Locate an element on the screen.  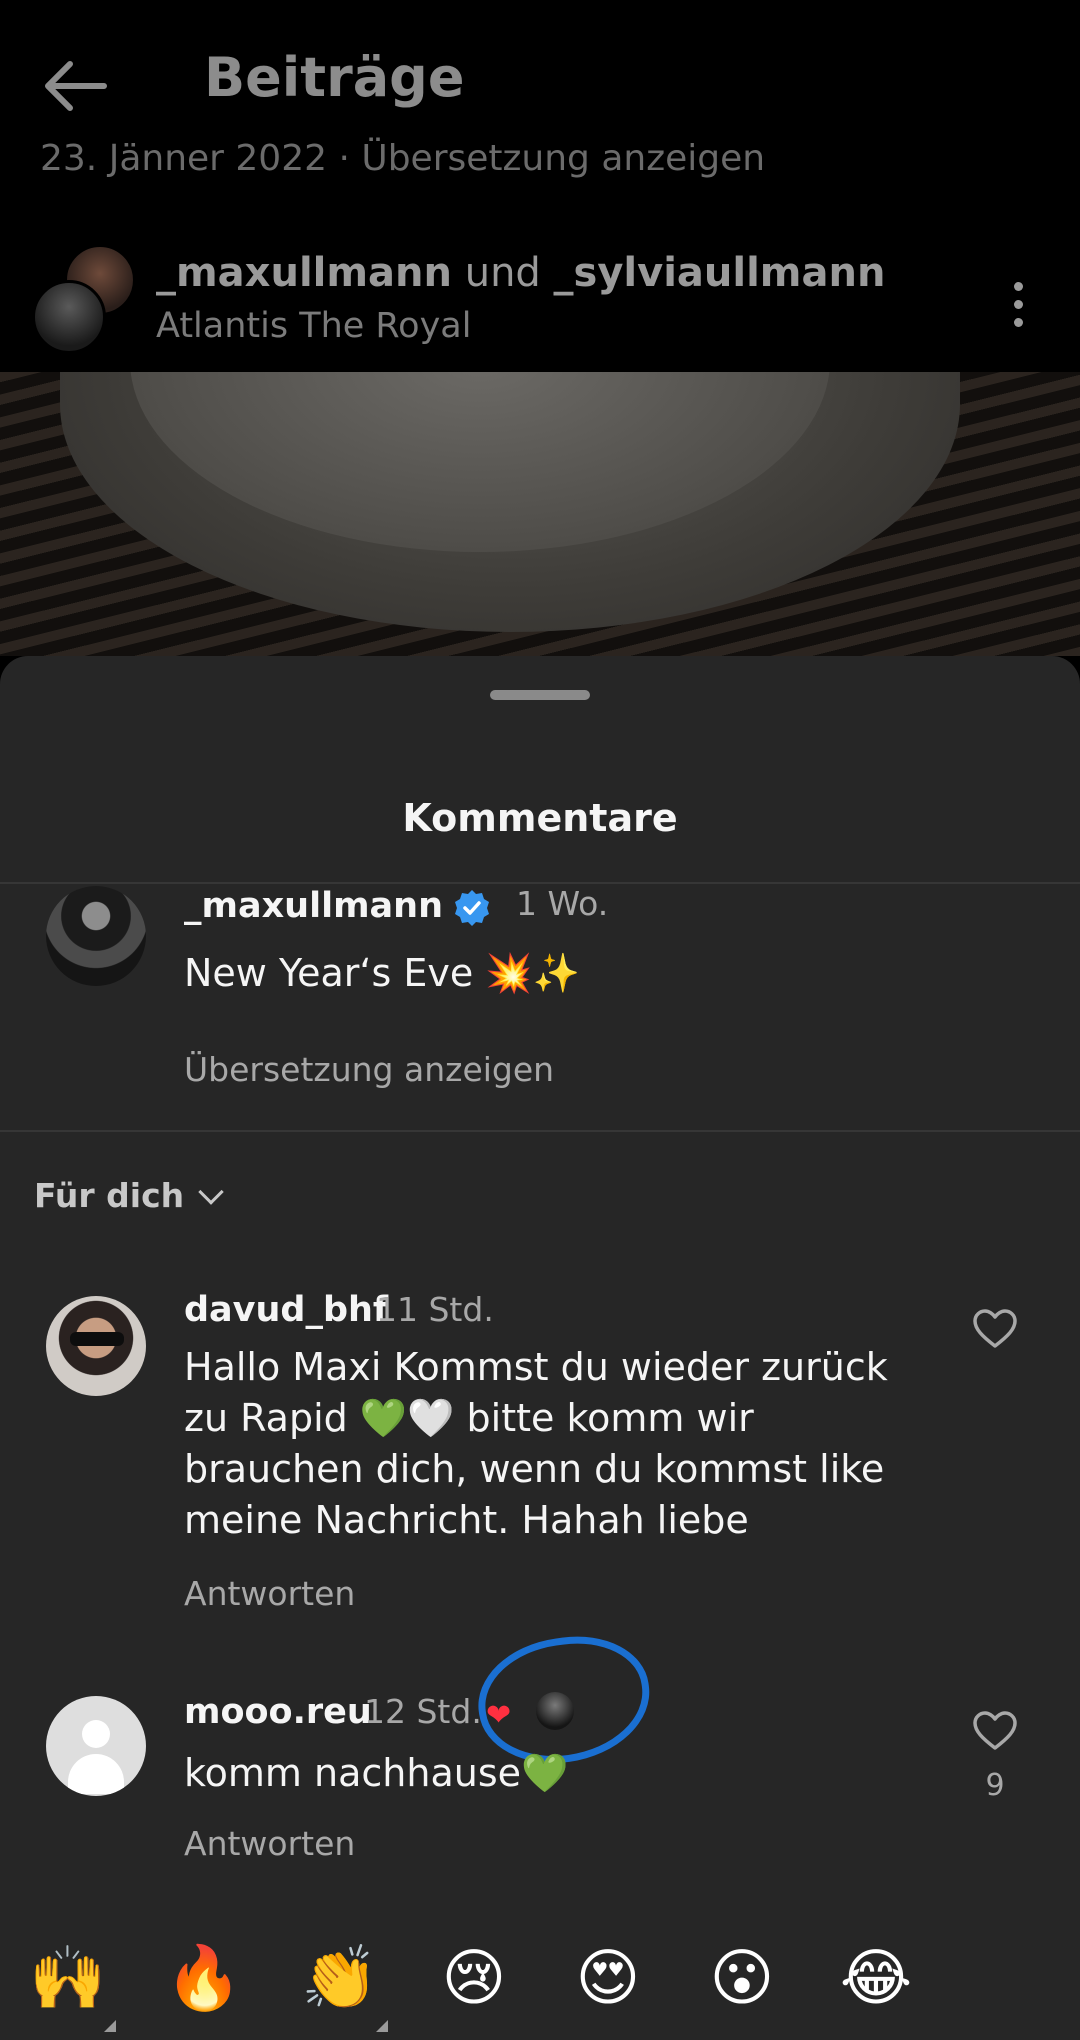
sheet-title: Kommentare is located at coordinates (540, 818).